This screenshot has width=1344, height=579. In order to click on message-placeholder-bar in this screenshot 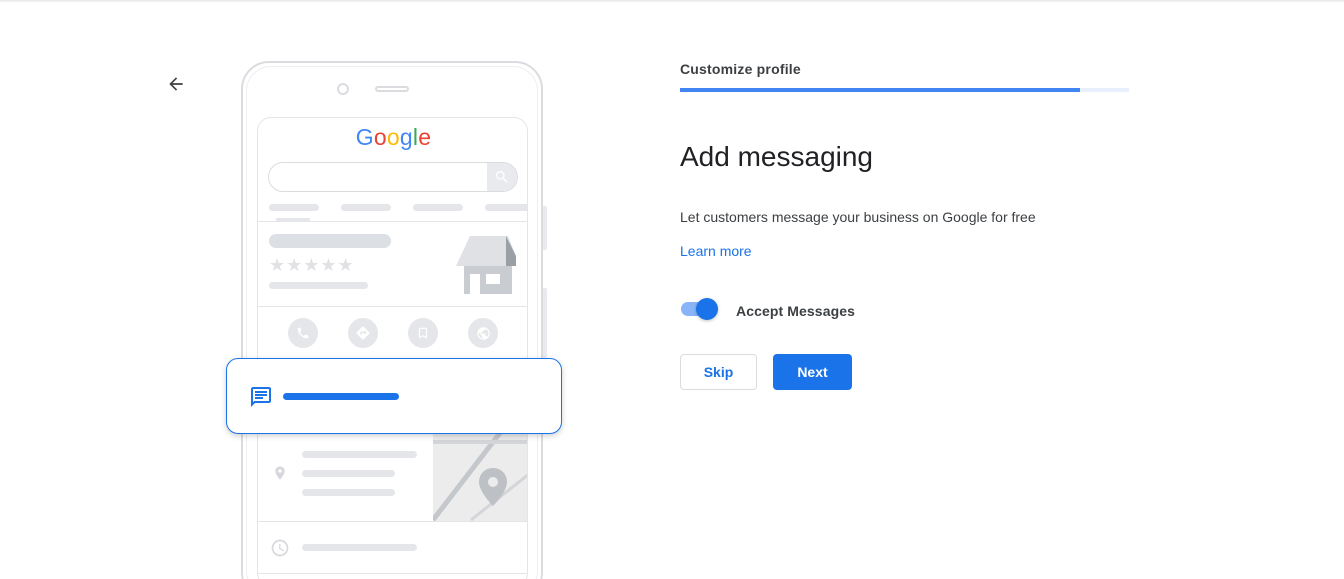, I will do `click(341, 396)`.